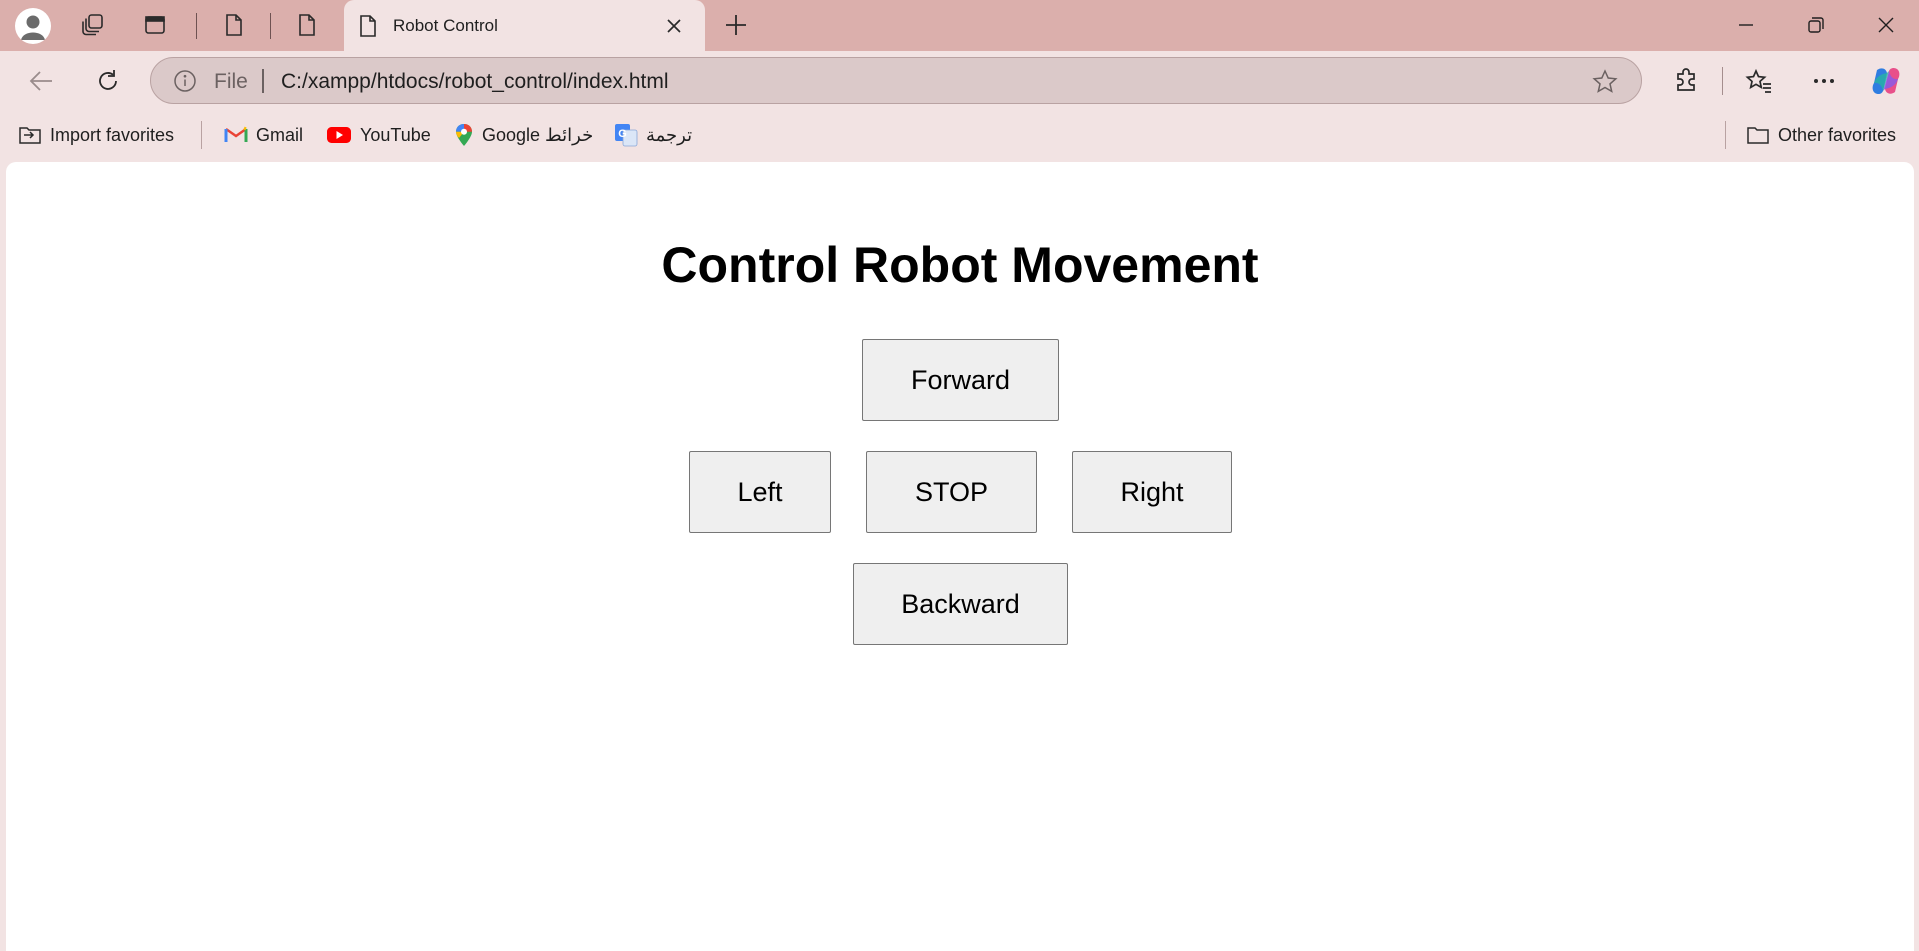  I want to click on google-translate-icon: G, so click(626, 135).